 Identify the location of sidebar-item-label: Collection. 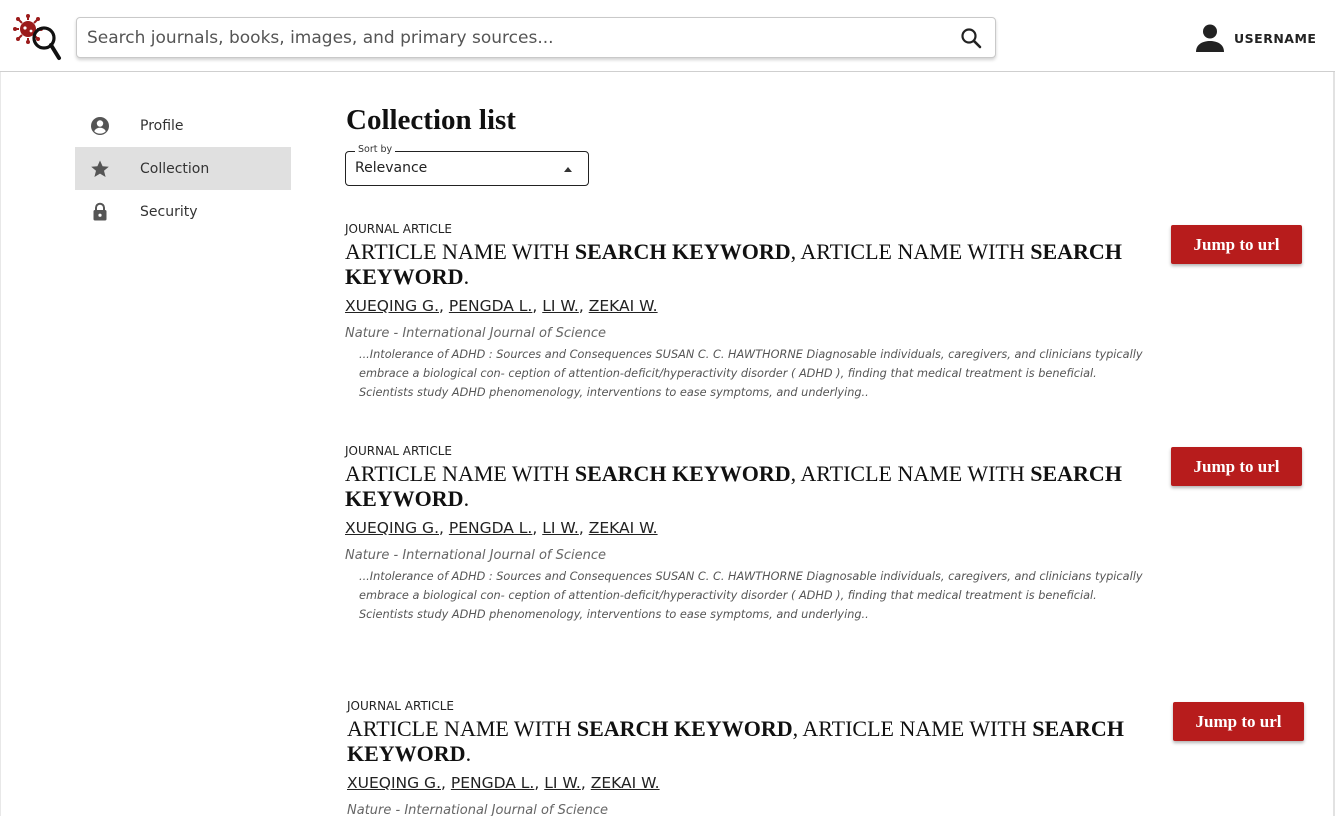
(175, 168).